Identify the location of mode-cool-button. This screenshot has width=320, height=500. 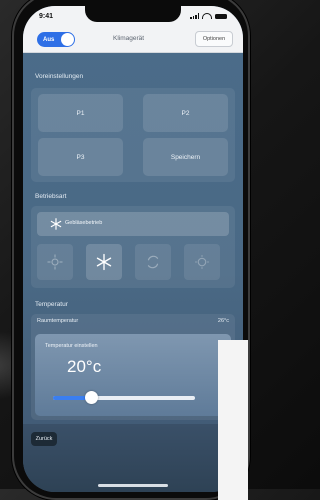
(104, 262).